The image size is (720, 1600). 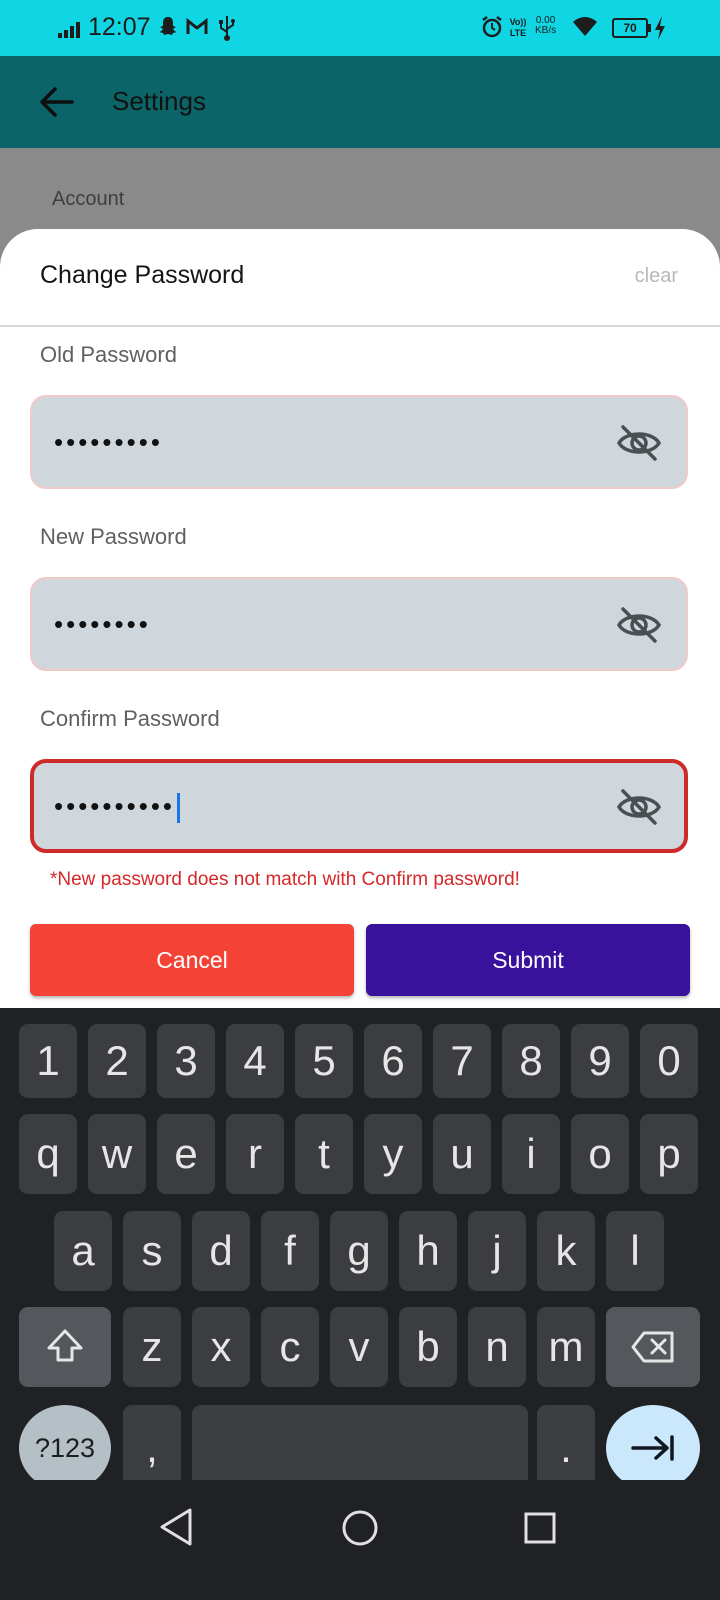 I want to click on arrow-back-icon, so click(x=56, y=102).